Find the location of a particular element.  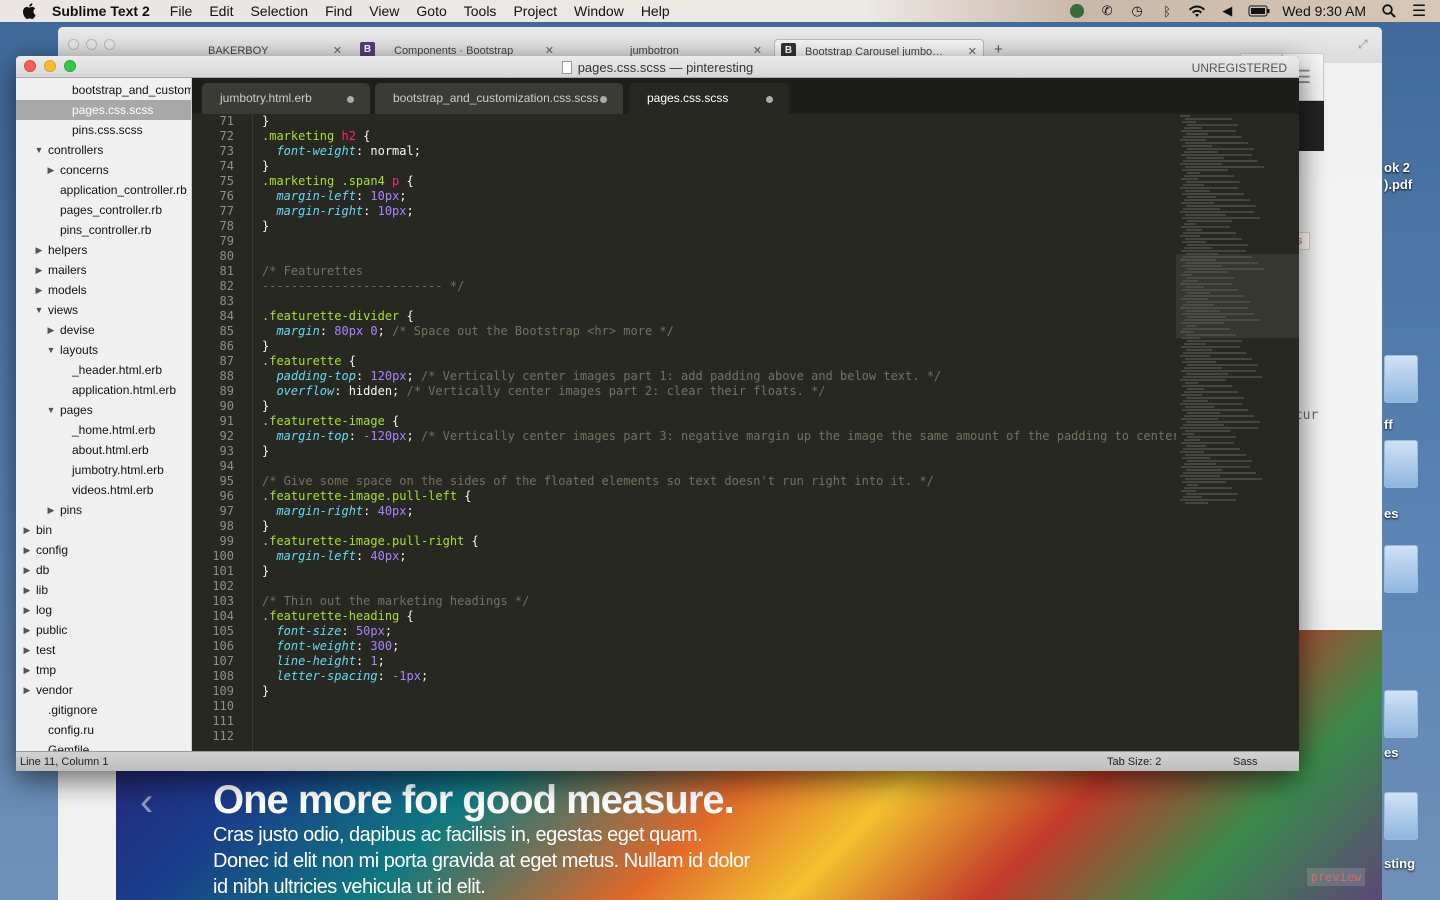

sidebar-folder: ▶ vendor is located at coordinates (103, 690).